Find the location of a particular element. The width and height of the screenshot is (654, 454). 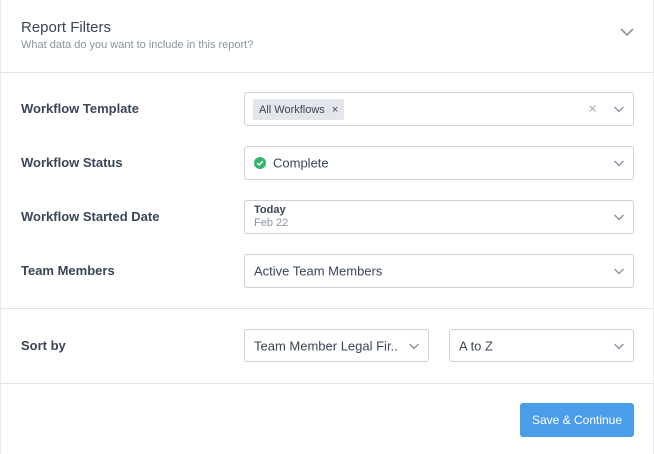

date-primary-value: Today is located at coordinates (270, 210).